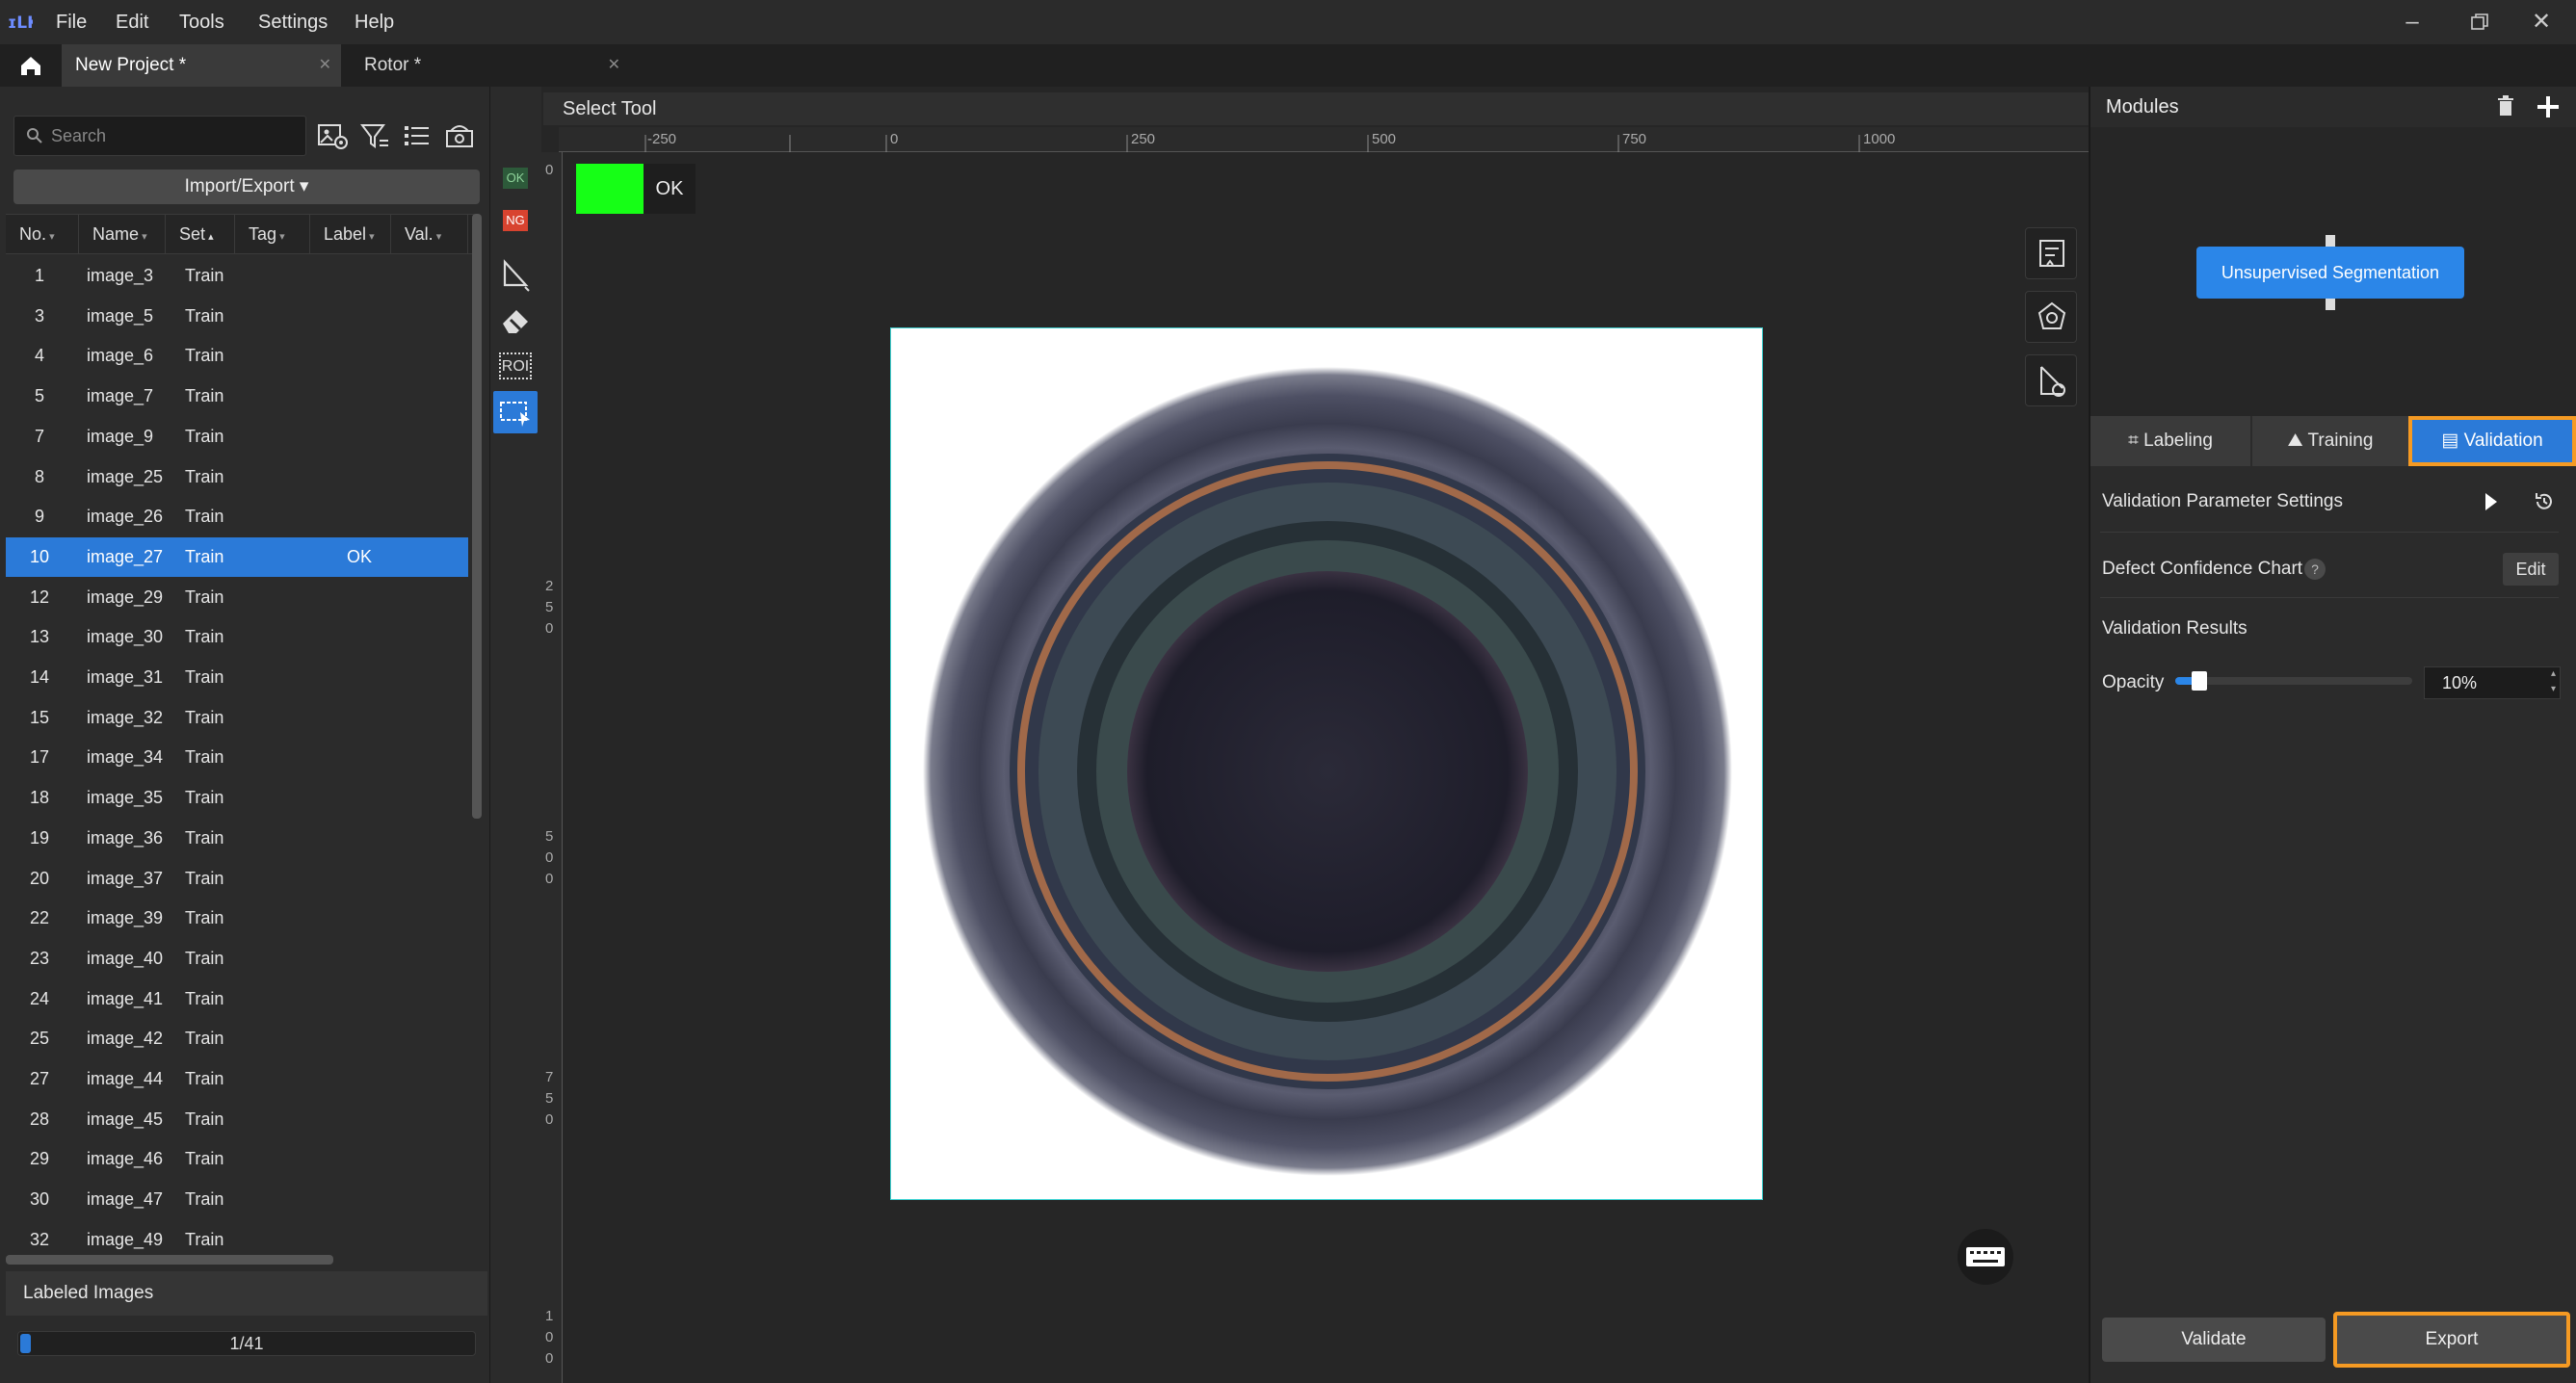 This screenshot has height=1383, width=2576. Describe the element at coordinates (125, 556) in the screenshot. I see `row-name: image_27` at that location.